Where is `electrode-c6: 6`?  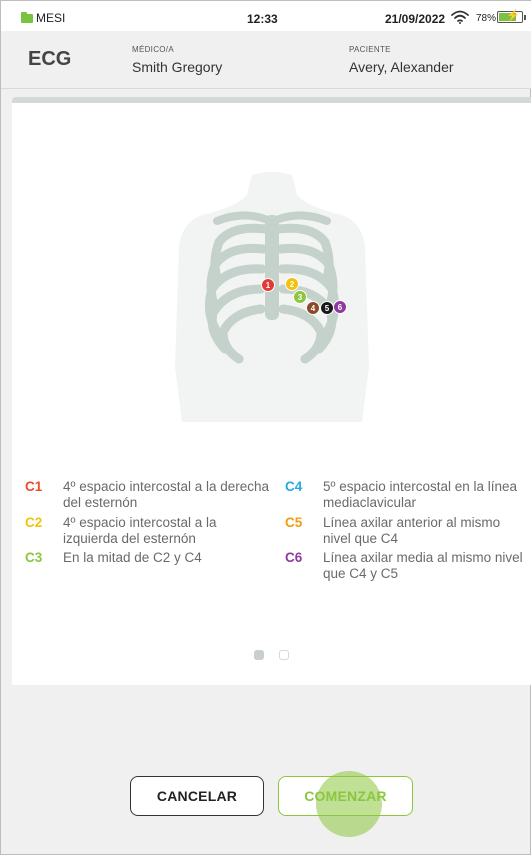 electrode-c6: 6 is located at coordinates (340, 307).